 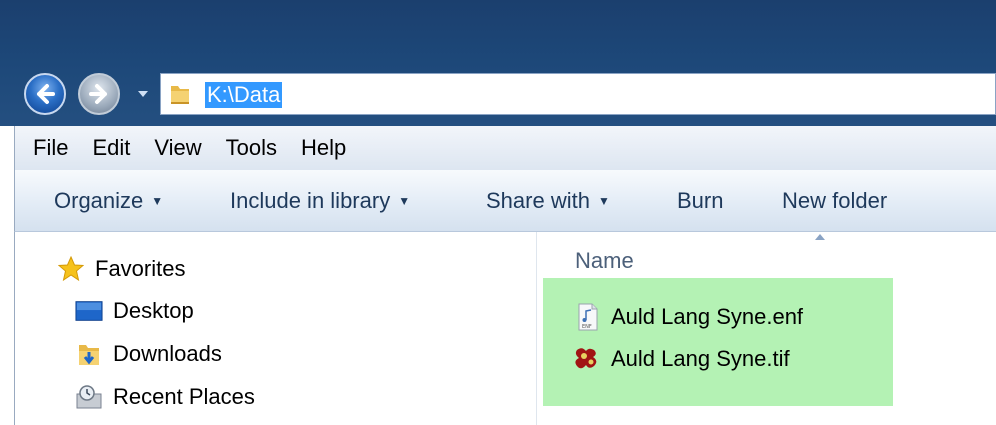 I want to click on forward-arrow-icon, so click(x=98, y=94).